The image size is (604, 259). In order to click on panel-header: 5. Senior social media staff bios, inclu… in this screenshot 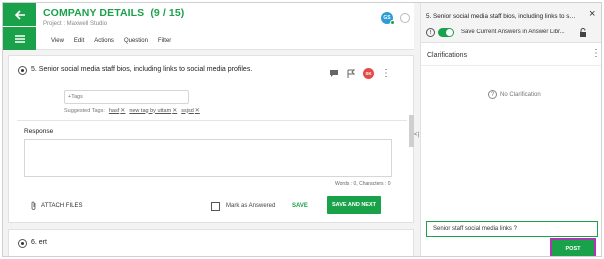, I will do `click(511, 23)`.